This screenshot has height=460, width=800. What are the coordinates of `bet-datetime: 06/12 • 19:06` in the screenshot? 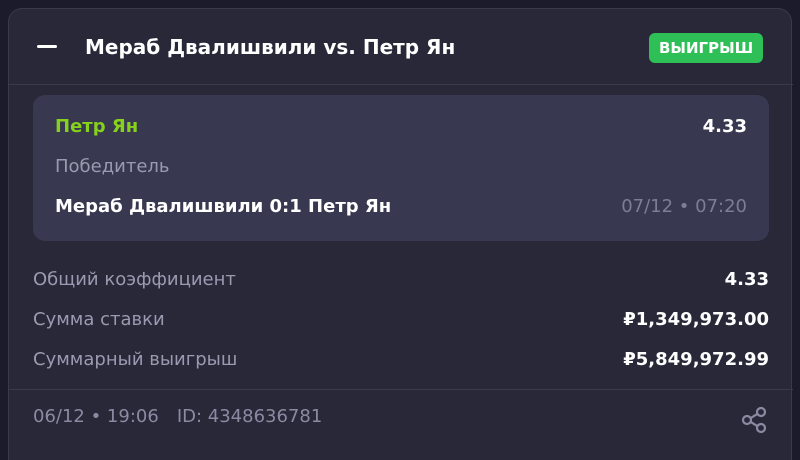 It's located at (96, 416).